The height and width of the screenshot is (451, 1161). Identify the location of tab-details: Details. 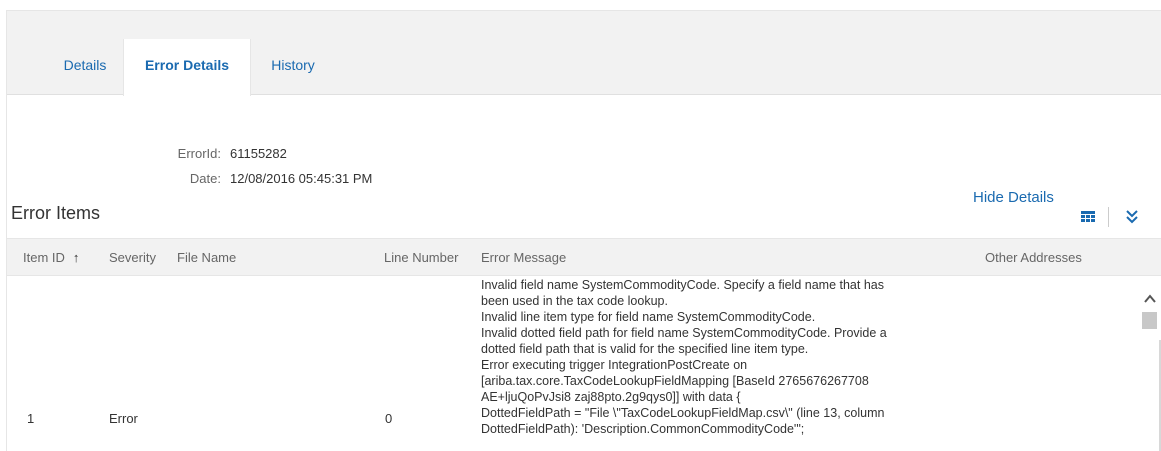
(85, 67).